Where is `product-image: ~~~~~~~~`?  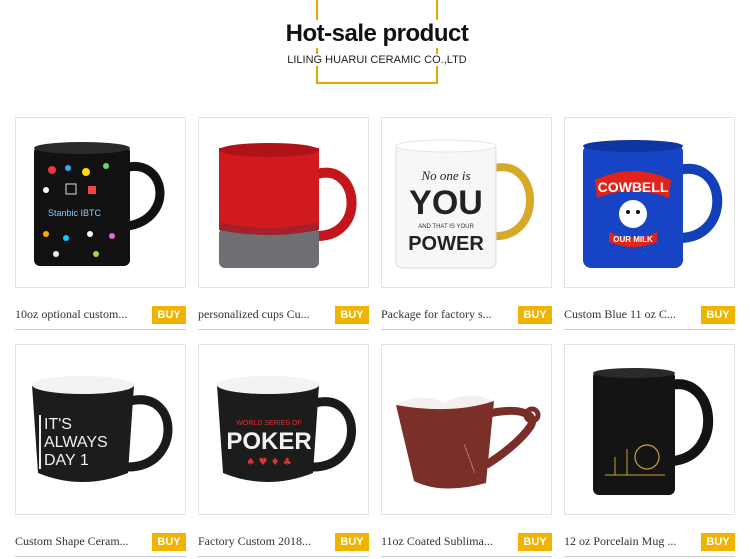 product-image: ~~~~~~~~ is located at coordinates (466, 429).